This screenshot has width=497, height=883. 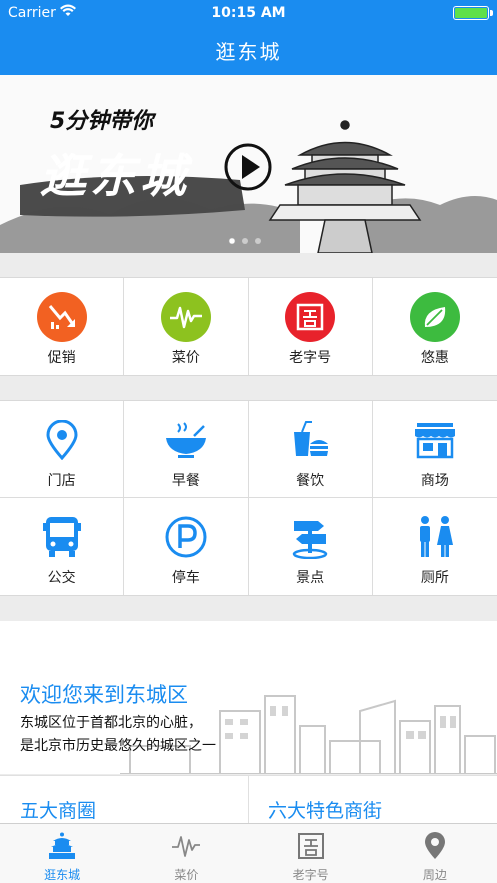 I want to click on grid-item-restroom: 厕所, so click(x=435, y=546).